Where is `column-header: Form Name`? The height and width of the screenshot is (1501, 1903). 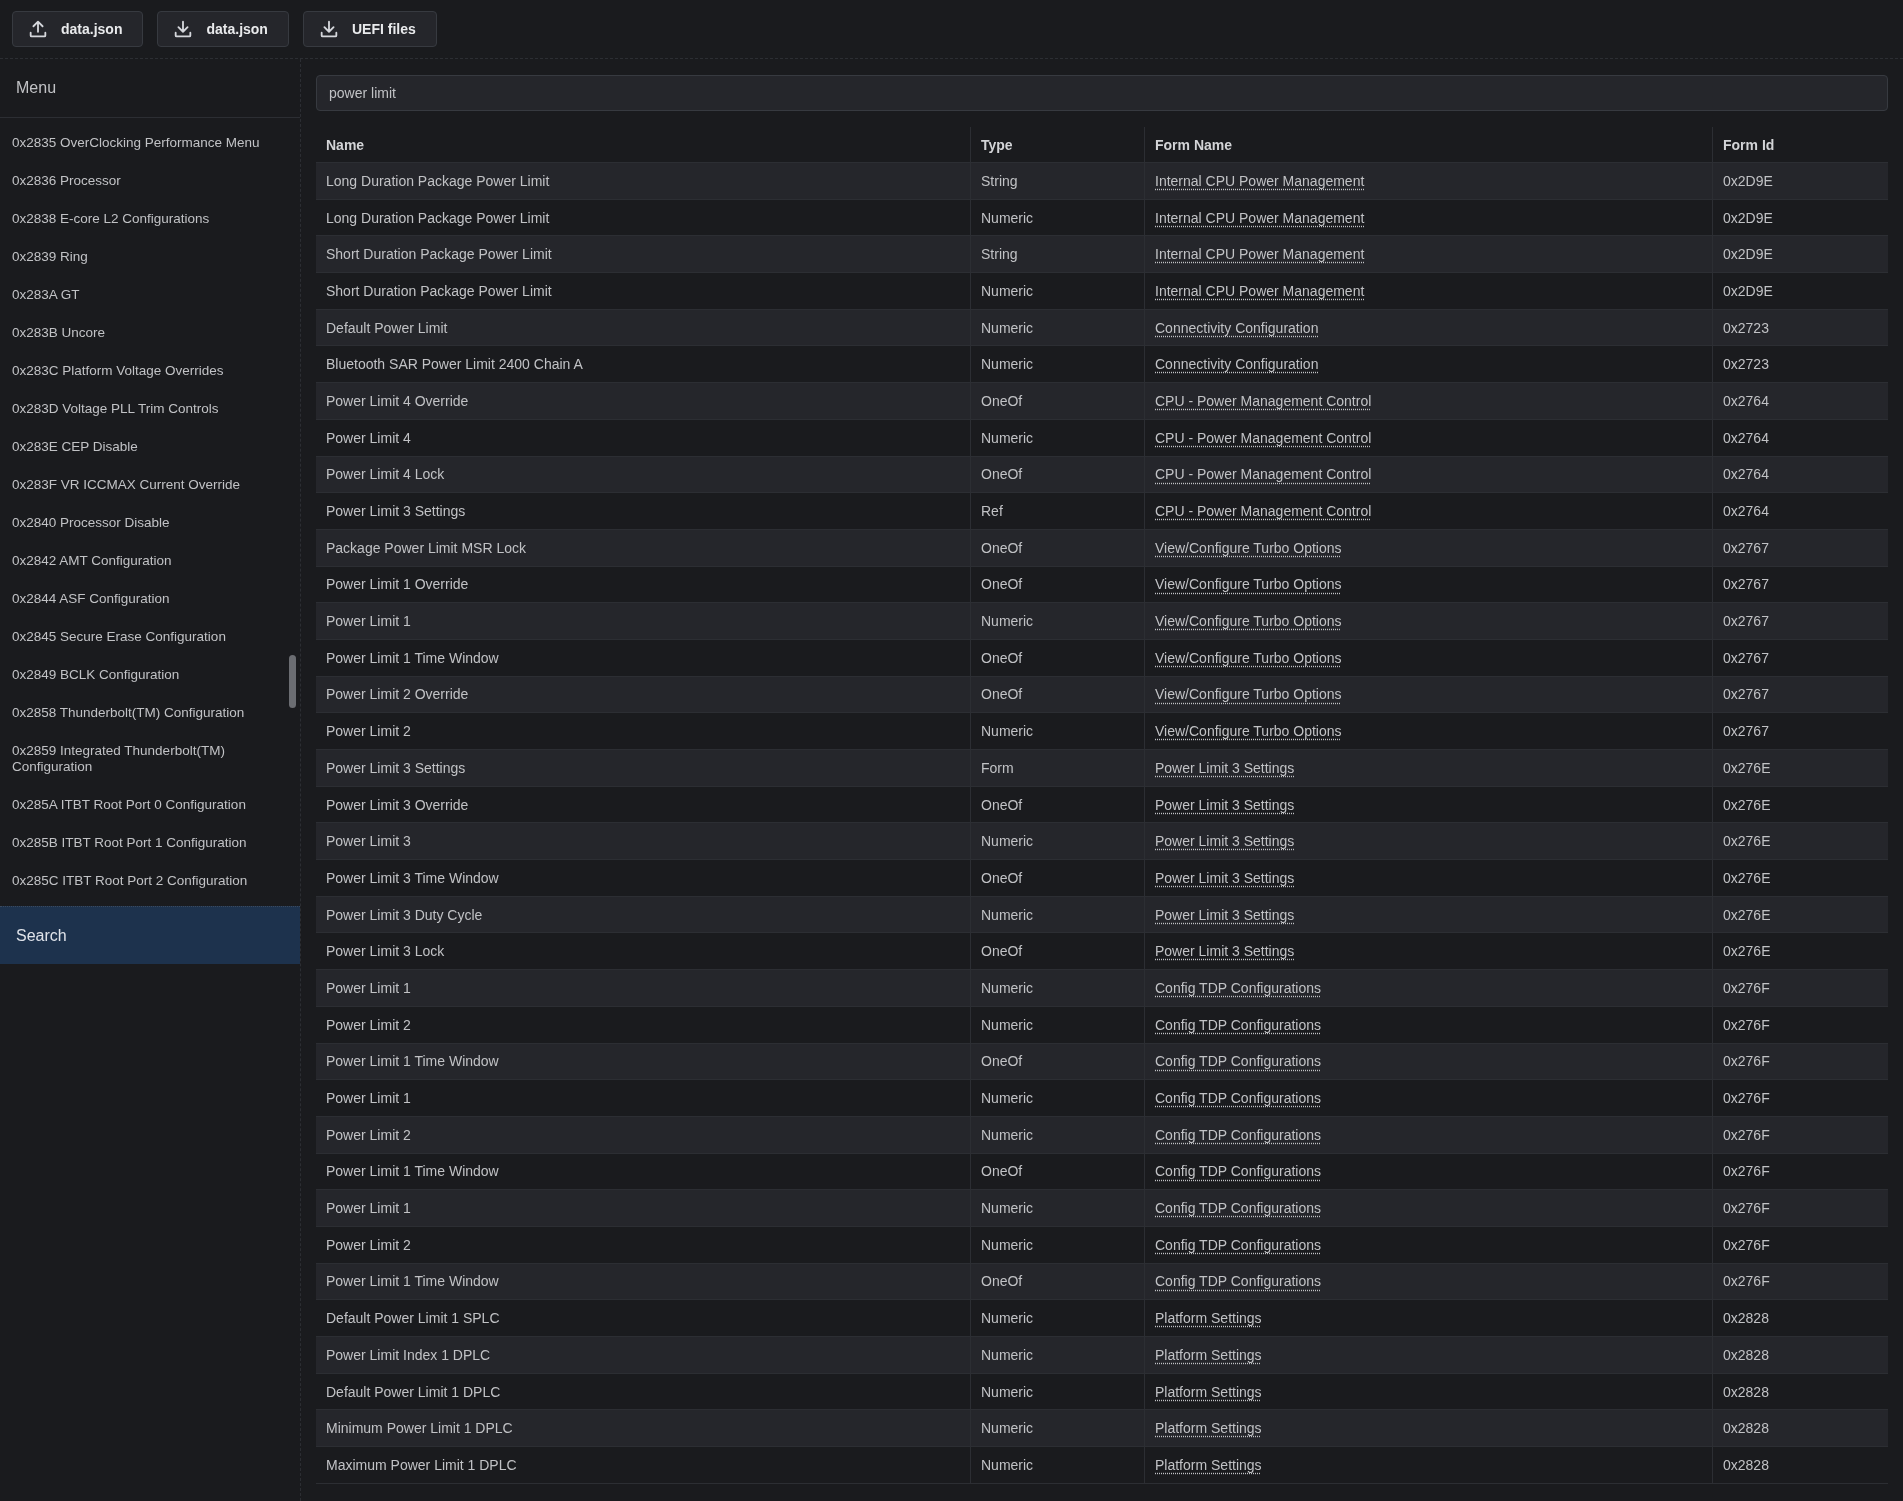 column-header: Form Name is located at coordinates (1428, 145).